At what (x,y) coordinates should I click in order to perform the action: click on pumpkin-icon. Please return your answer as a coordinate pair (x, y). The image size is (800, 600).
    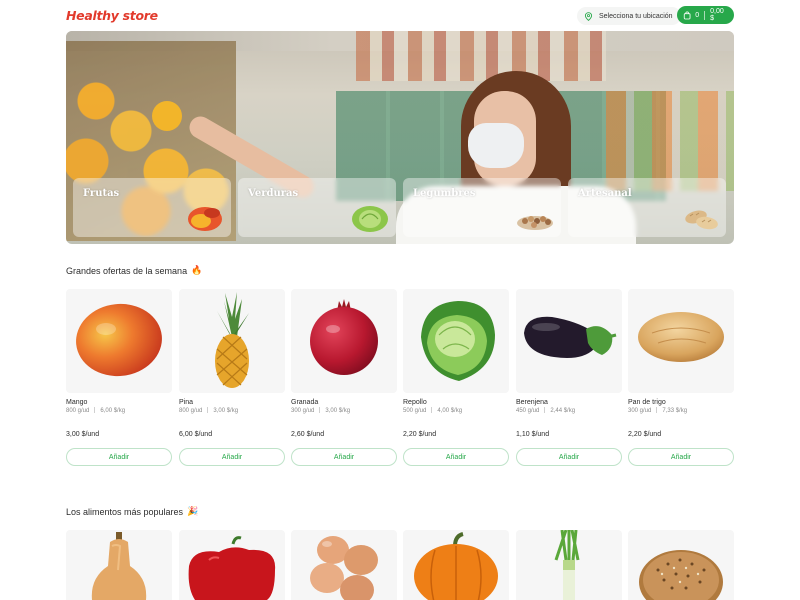
    Looking at the image, I should click on (456, 566).